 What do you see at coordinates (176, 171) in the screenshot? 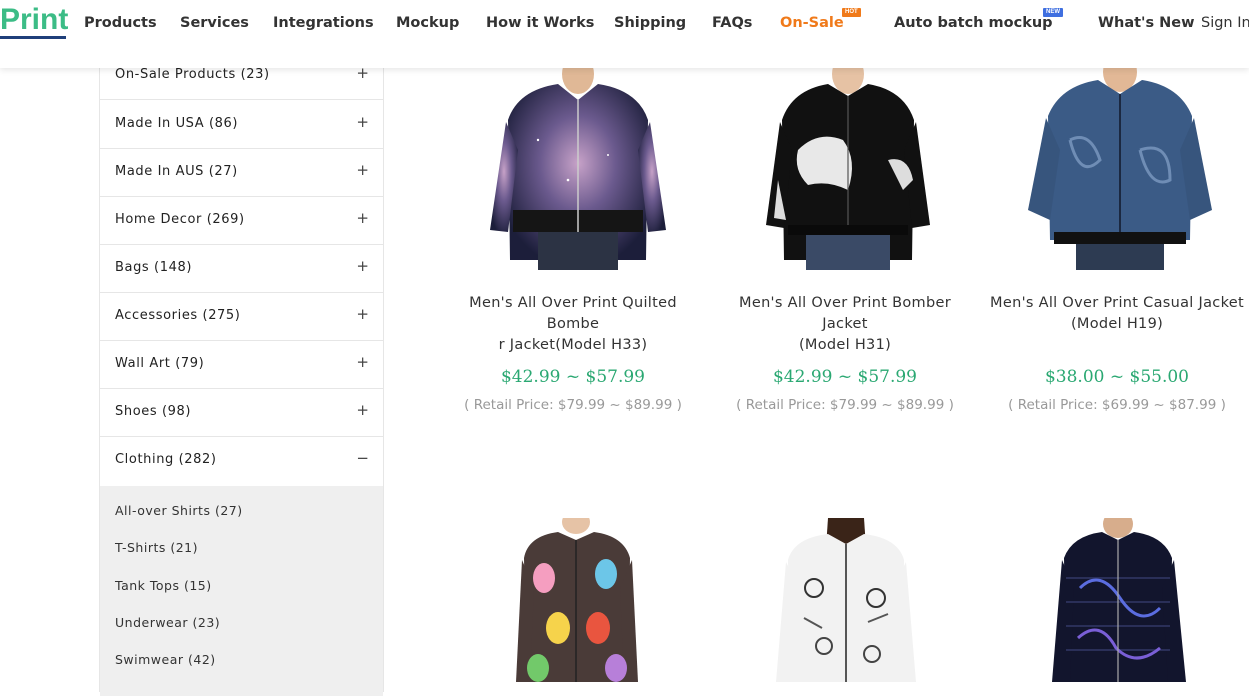
I see `category-label: Made In AUS (27)` at bounding box center [176, 171].